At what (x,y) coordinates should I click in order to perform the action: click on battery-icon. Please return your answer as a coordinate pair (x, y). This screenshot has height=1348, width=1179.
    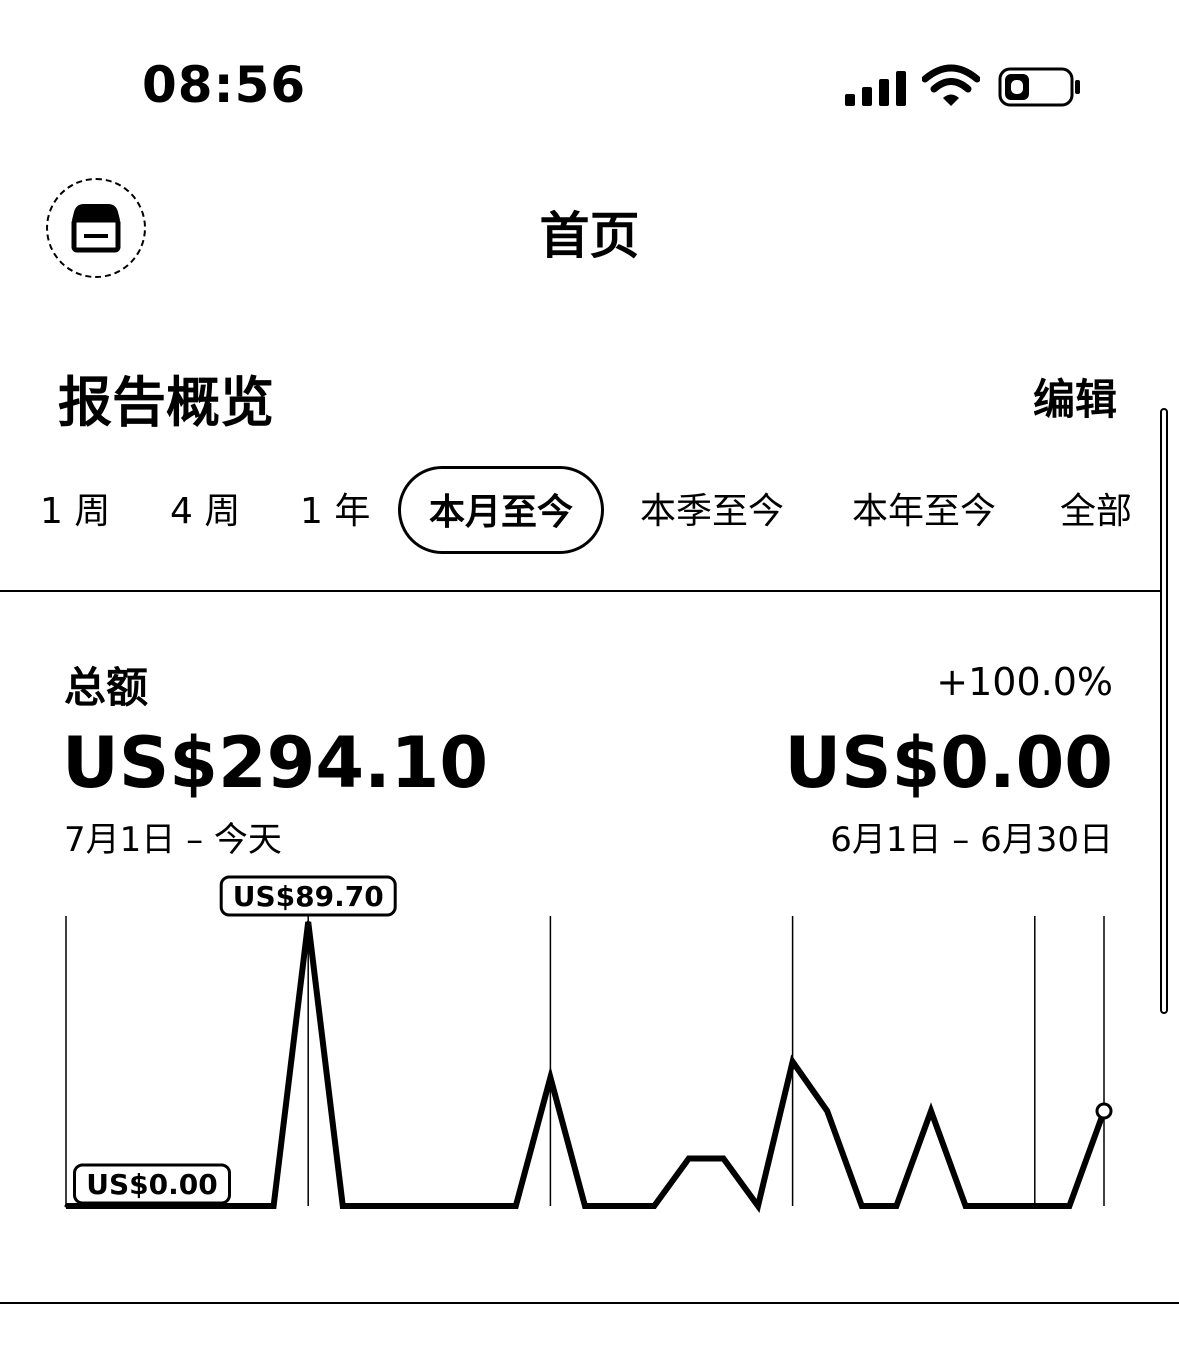
    Looking at the image, I should click on (1039, 87).